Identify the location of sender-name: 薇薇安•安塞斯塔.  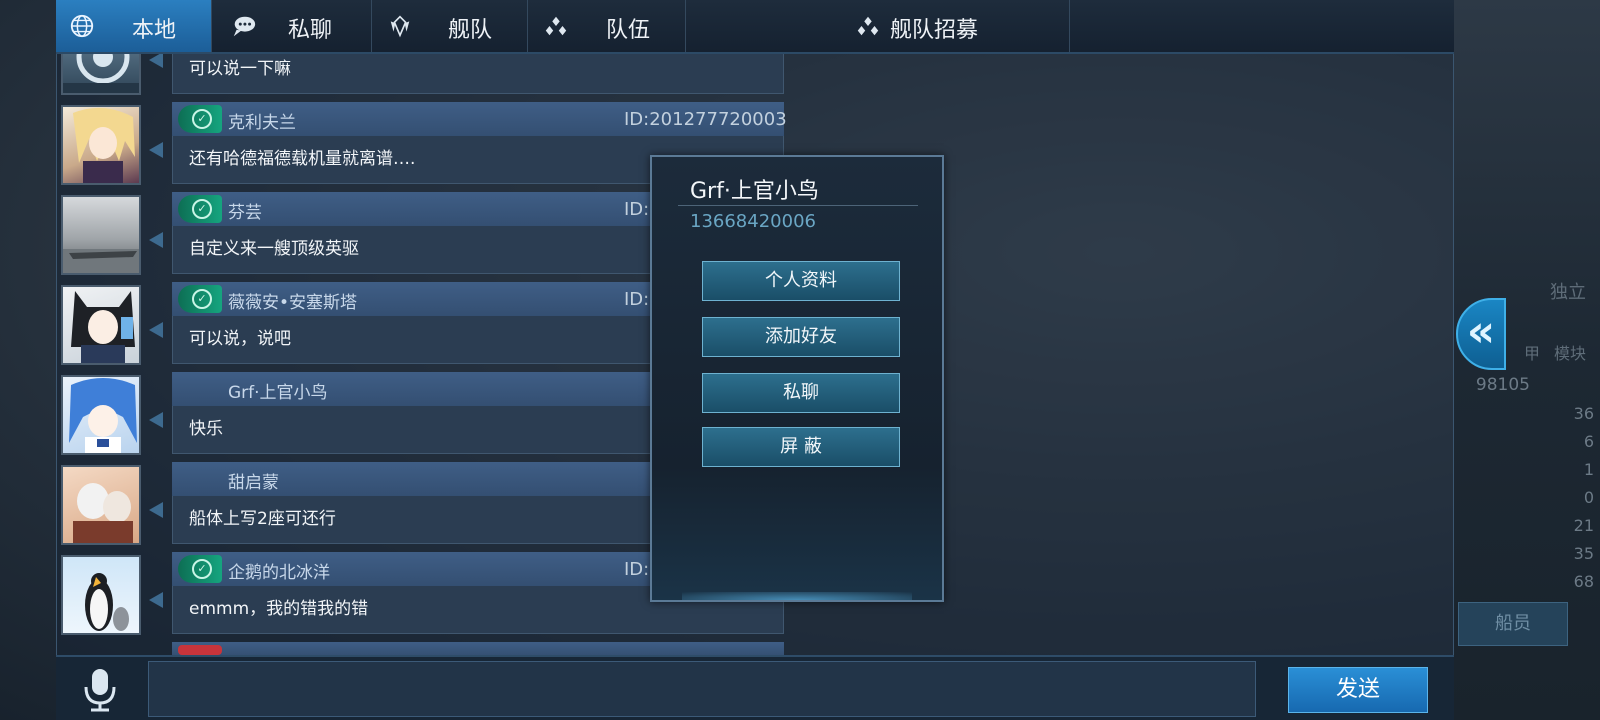
(292, 300).